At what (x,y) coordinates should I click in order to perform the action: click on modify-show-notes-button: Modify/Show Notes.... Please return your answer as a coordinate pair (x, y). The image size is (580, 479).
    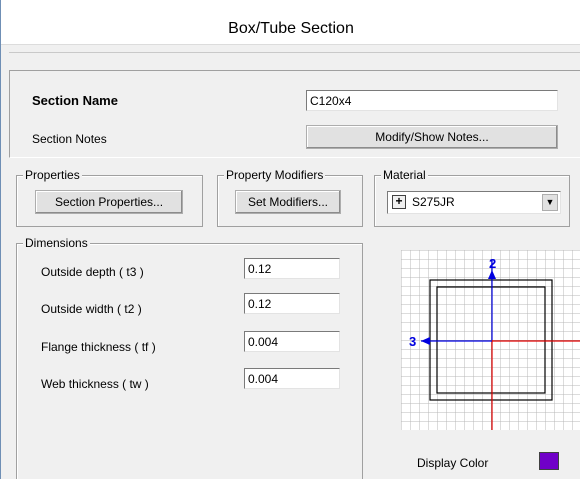
    Looking at the image, I should click on (432, 137).